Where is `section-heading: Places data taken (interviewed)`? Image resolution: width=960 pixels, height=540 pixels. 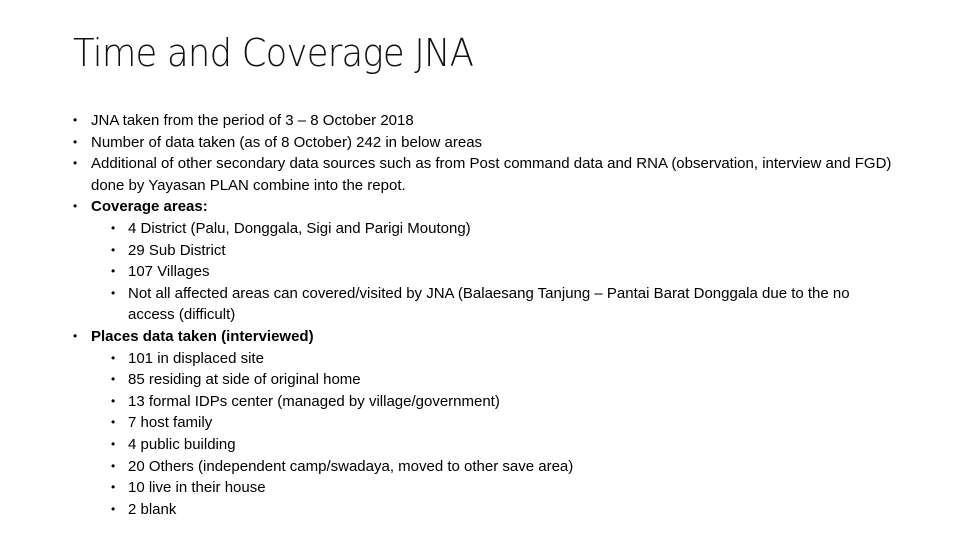
section-heading: Places data taken (interviewed) is located at coordinates (202, 336).